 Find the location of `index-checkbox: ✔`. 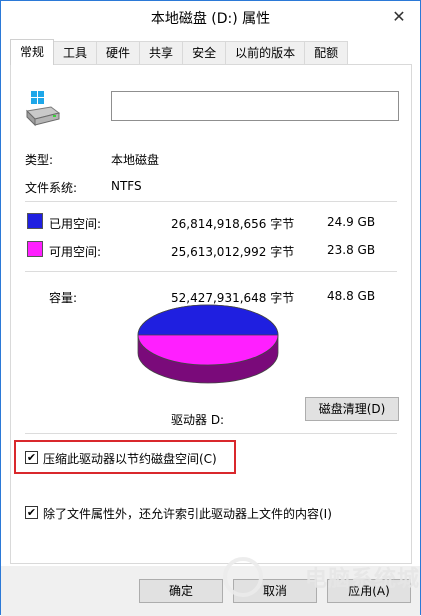

index-checkbox: ✔ is located at coordinates (31, 512).